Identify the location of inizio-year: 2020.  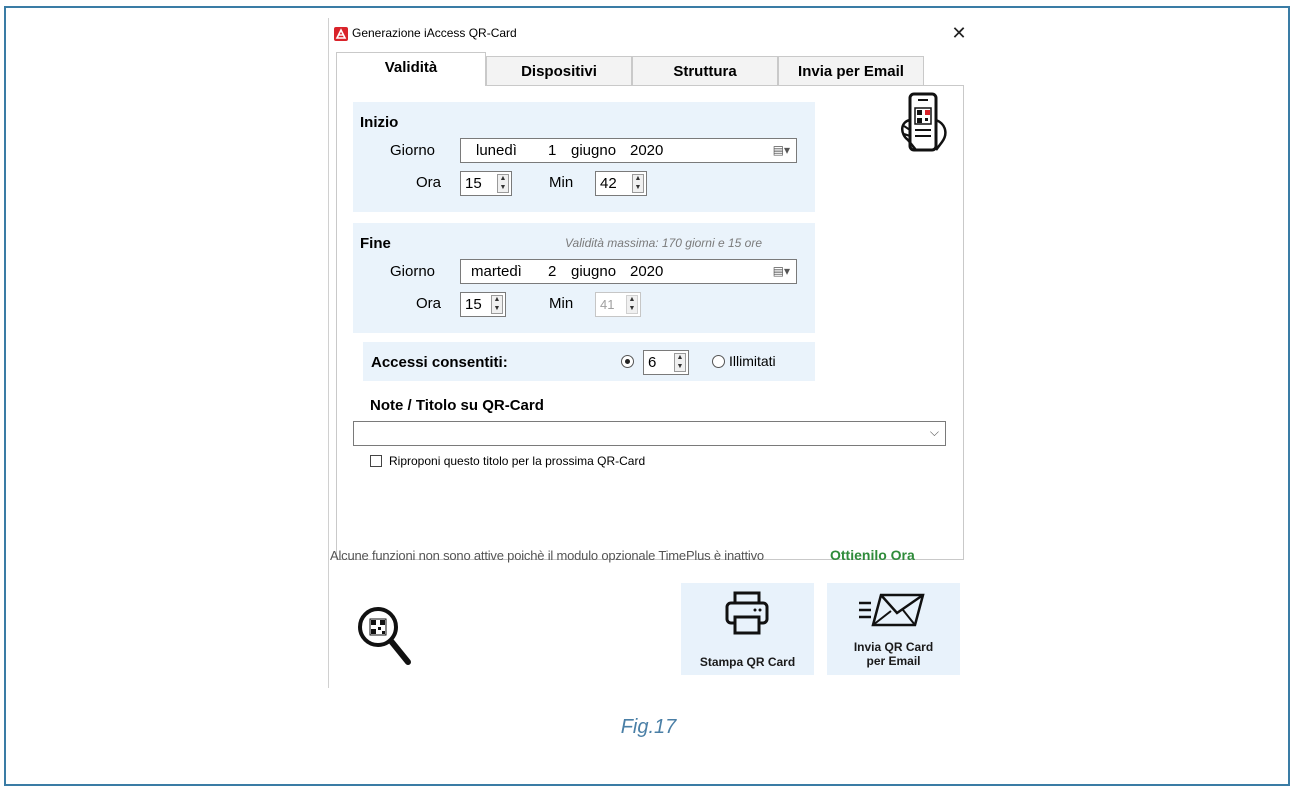
(647, 150).